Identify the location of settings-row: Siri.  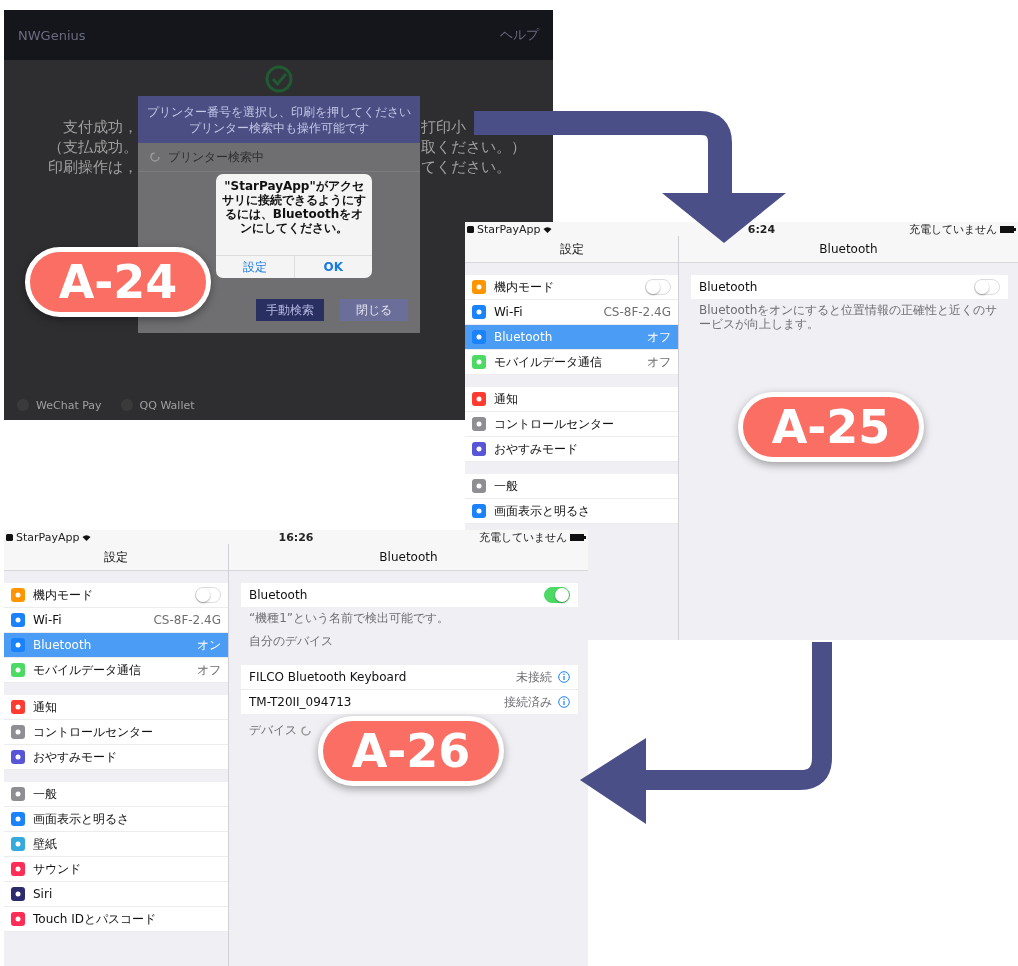
(116, 894).